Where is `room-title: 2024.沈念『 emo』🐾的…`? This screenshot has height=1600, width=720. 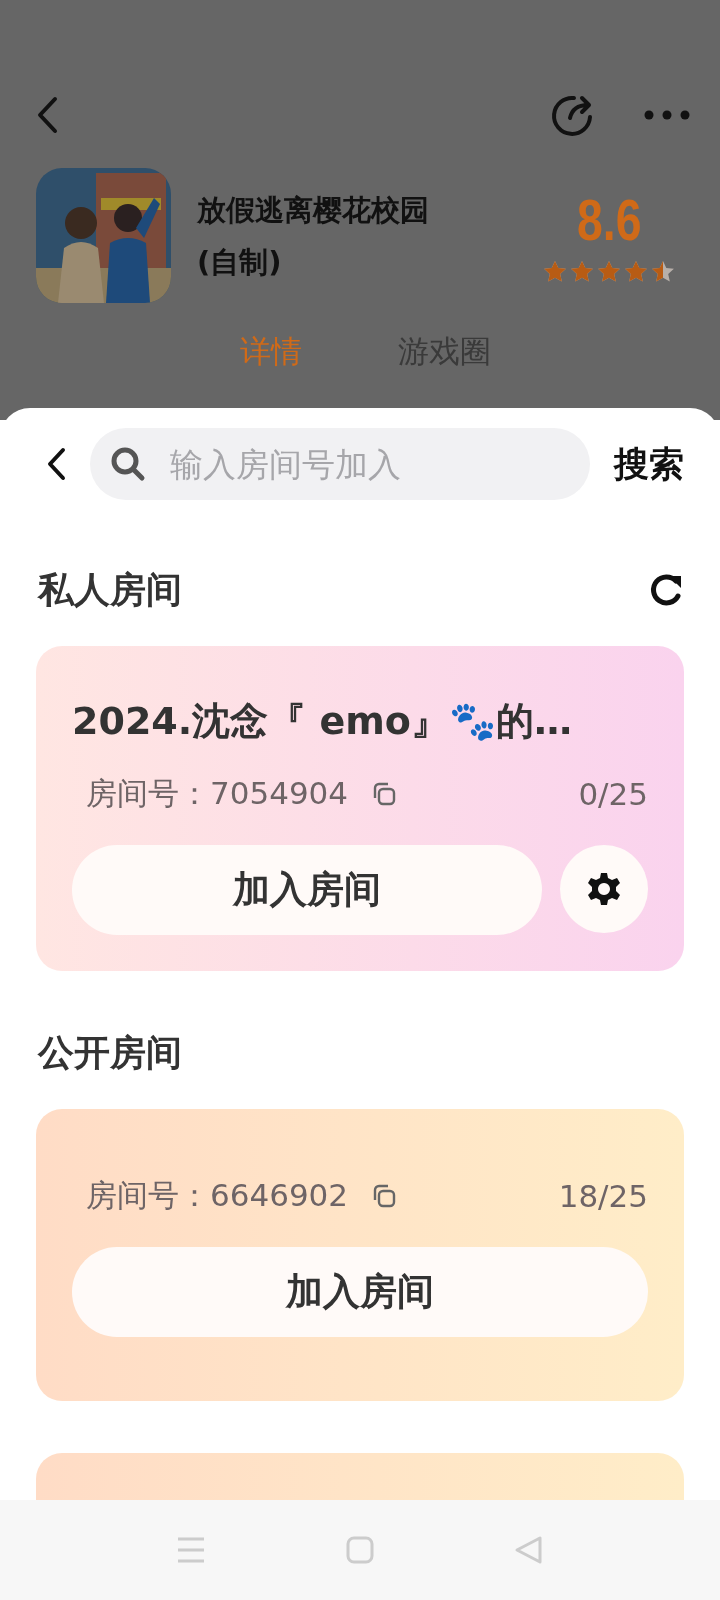
room-title: 2024.沈念『 emo』🐾的… is located at coordinates (322, 721).